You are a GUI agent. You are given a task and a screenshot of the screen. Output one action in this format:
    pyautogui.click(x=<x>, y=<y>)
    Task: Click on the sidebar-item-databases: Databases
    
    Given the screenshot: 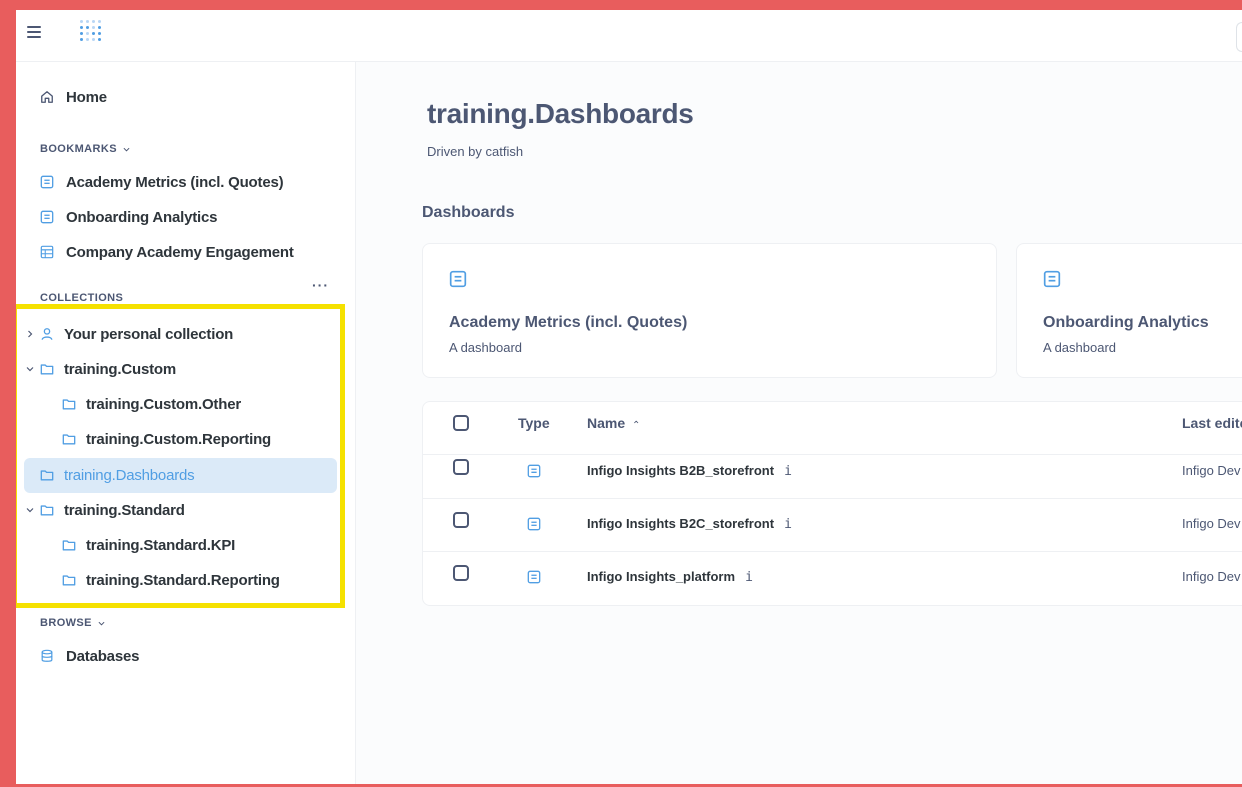 What is the action you would take?
    pyautogui.click(x=89, y=656)
    